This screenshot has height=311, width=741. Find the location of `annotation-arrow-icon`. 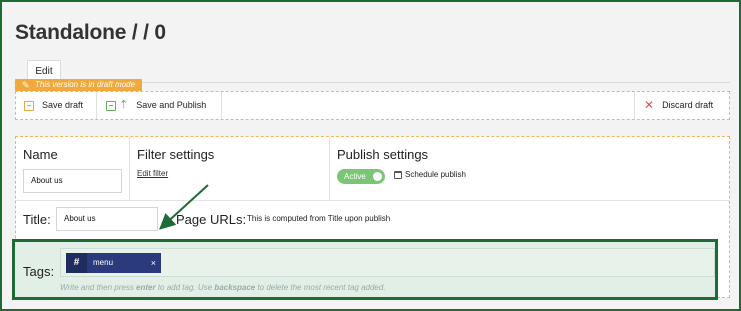

annotation-arrow-icon is located at coordinates (184, 207).